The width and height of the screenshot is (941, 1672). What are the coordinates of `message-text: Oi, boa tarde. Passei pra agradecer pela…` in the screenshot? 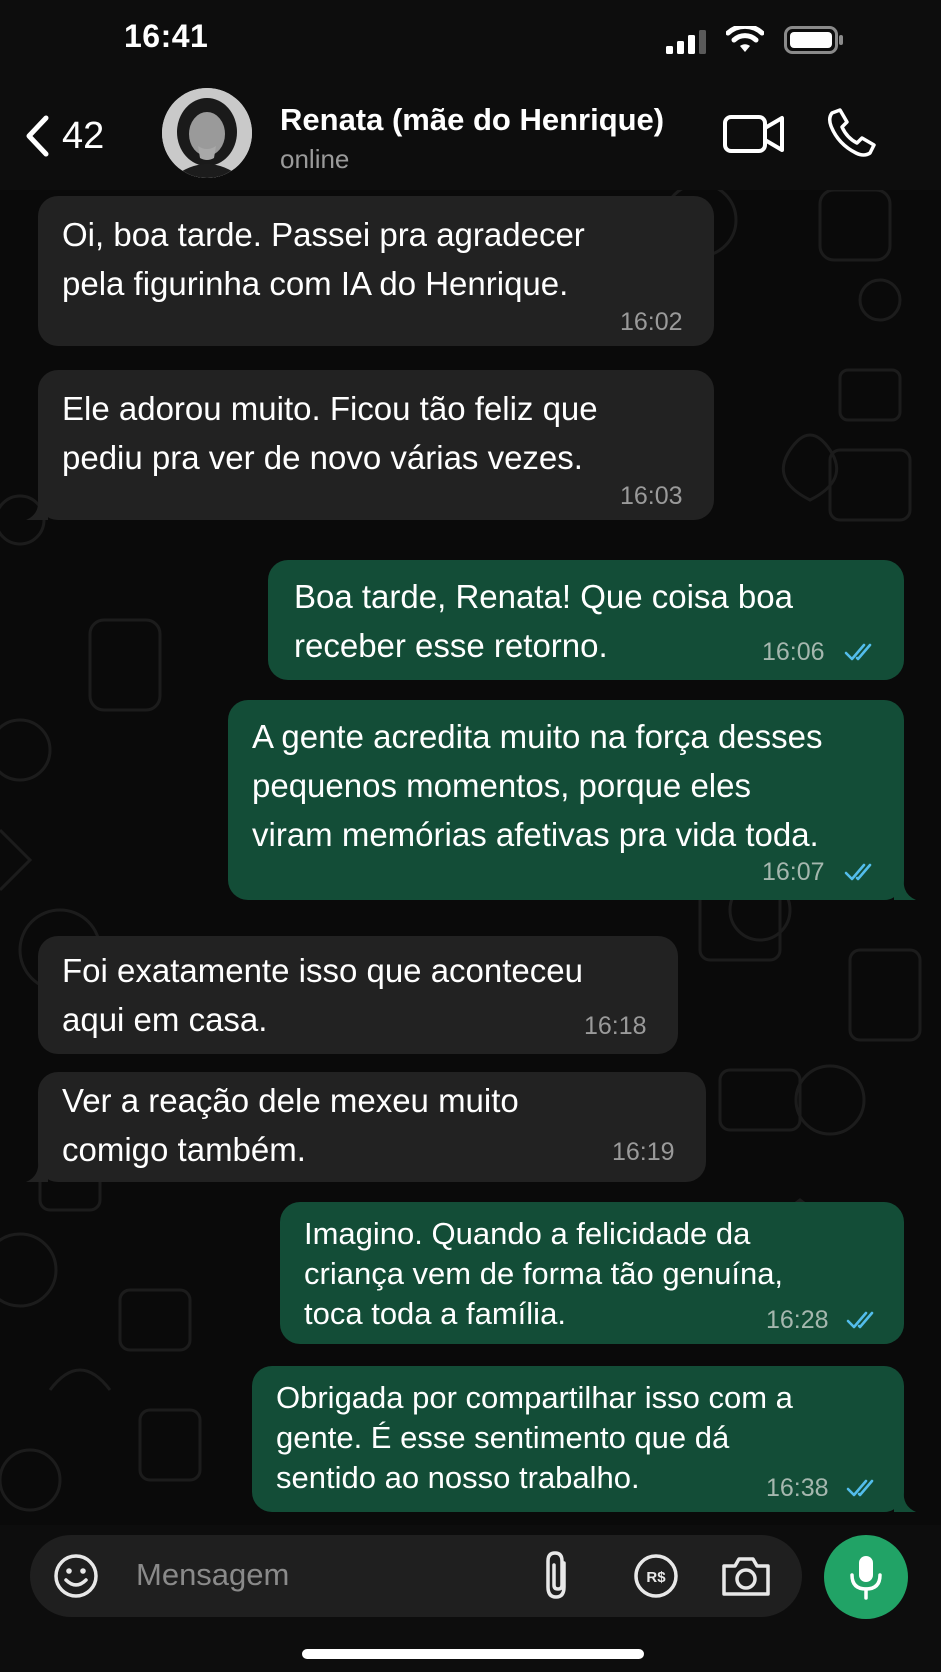 It's located at (323, 259).